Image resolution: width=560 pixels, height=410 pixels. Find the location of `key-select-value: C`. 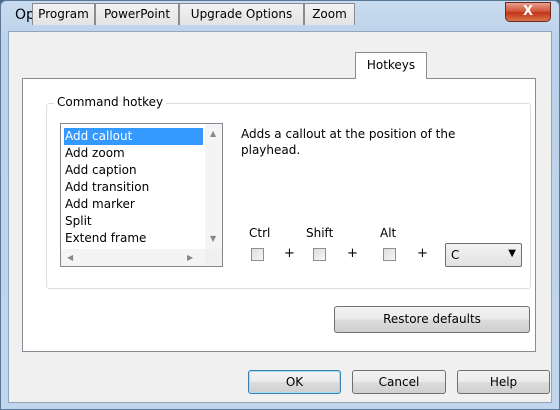

key-select-value: C is located at coordinates (455, 255).